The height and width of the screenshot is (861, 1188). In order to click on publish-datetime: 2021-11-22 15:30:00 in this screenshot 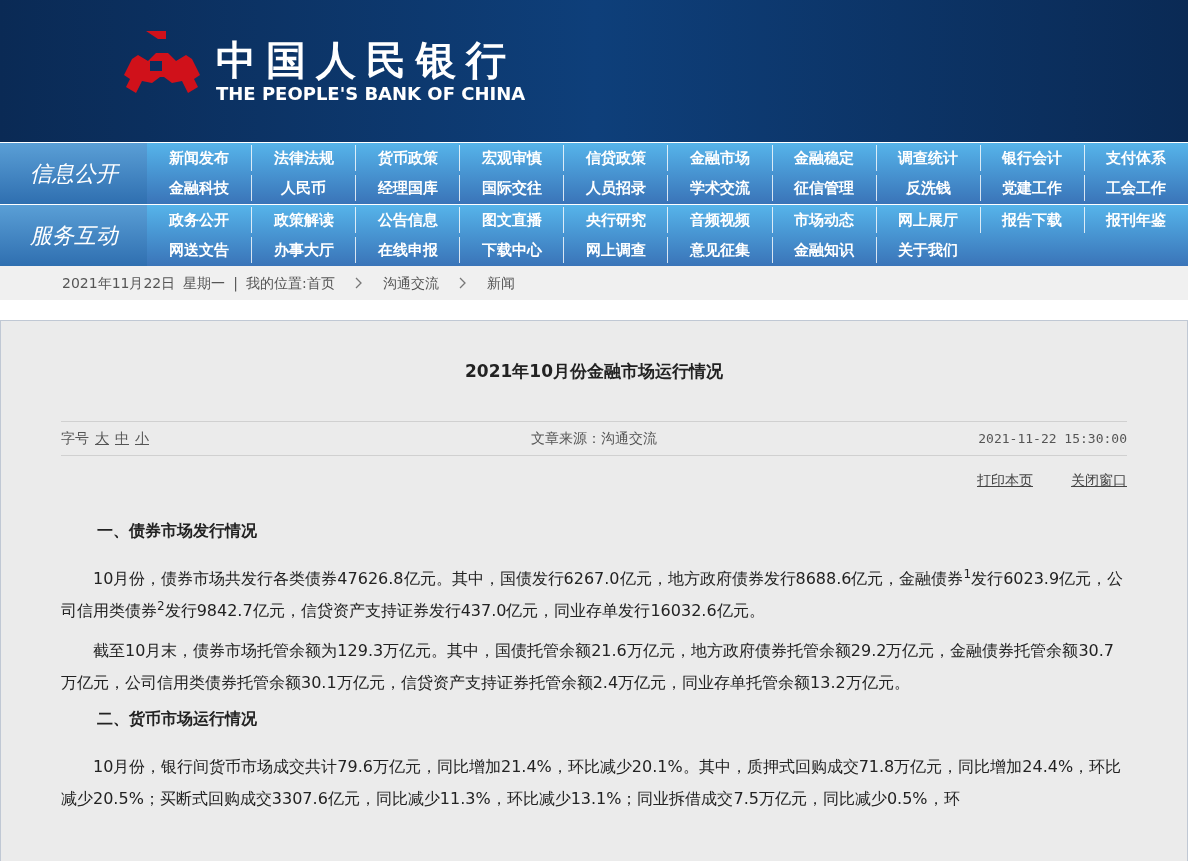, I will do `click(1052, 438)`.